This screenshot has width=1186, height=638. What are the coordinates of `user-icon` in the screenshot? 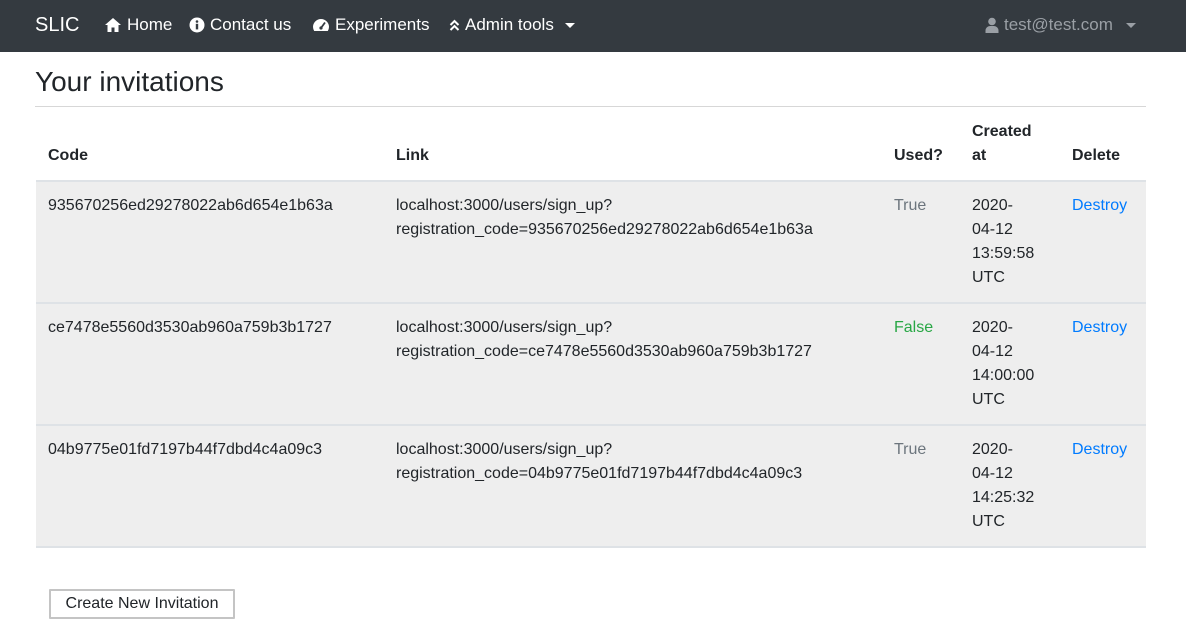 It's located at (992, 25).